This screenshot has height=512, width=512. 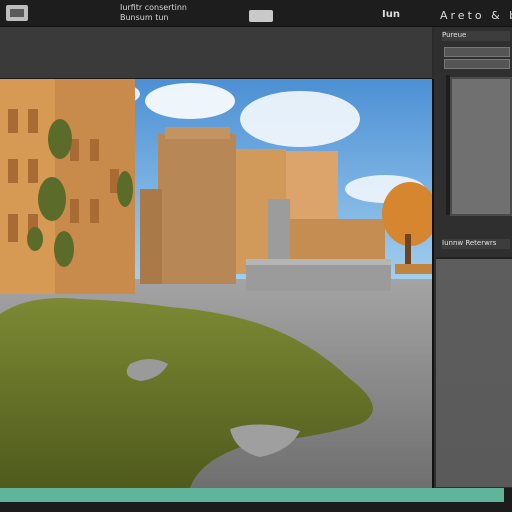 I want to click on top-right-label: Iun, so click(x=391, y=14).